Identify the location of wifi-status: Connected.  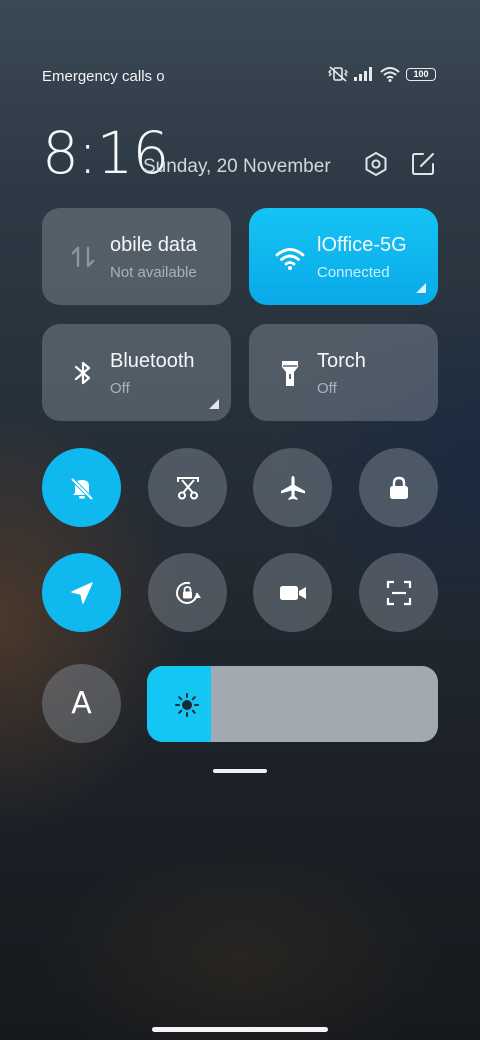
(353, 272).